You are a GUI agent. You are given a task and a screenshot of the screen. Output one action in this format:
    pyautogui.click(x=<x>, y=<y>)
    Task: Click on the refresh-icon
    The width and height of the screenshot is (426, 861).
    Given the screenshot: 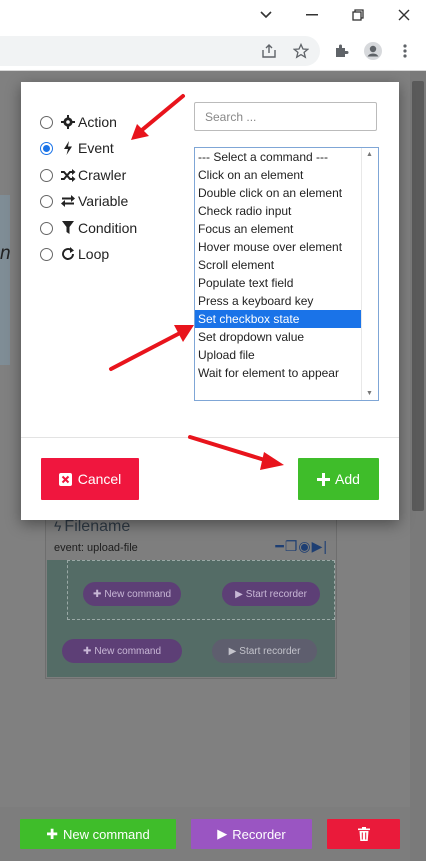 What is the action you would take?
    pyautogui.click(x=68, y=254)
    